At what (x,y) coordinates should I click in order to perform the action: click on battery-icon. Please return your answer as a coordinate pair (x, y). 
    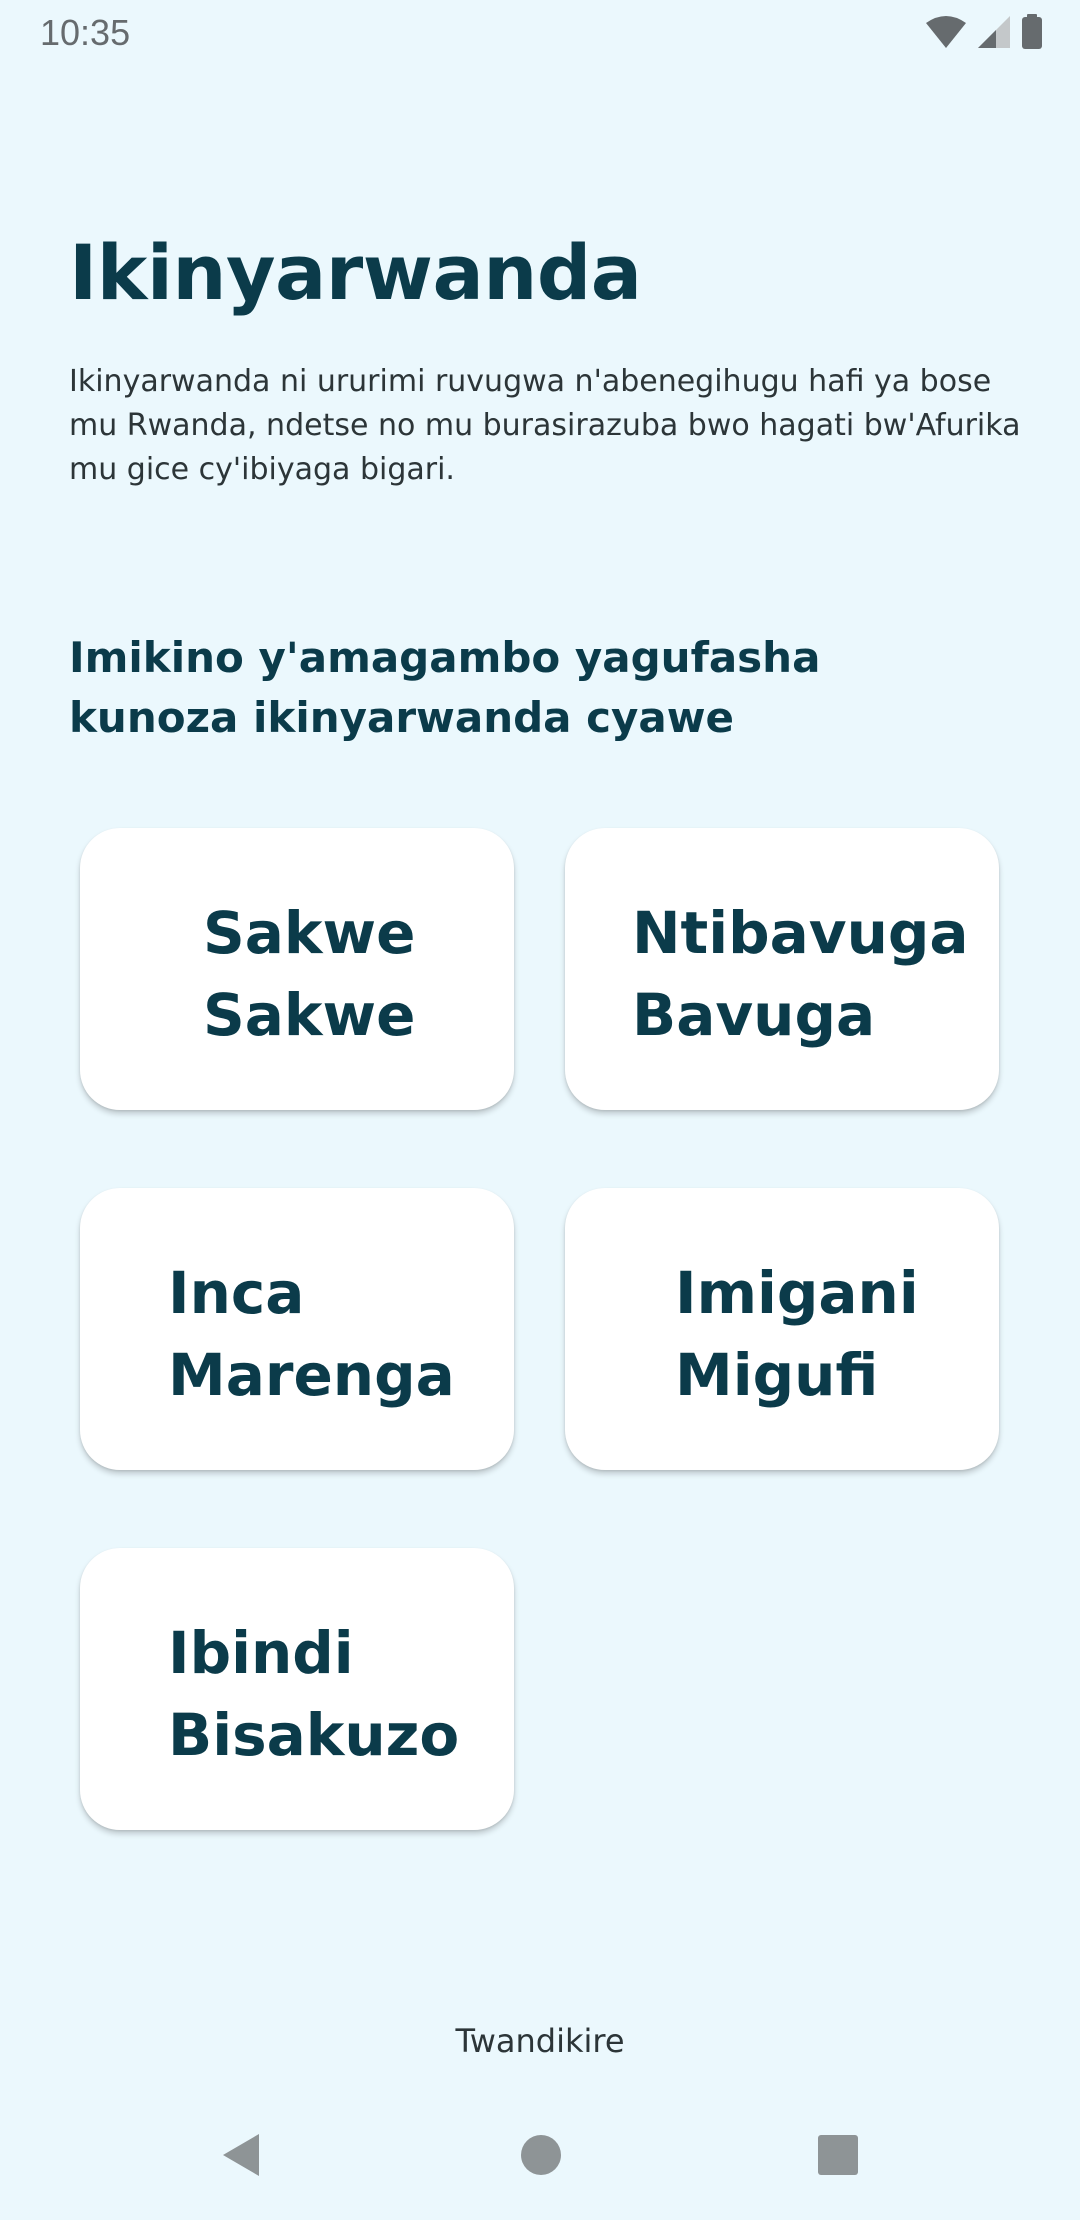
    Looking at the image, I should click on (1032, 34).